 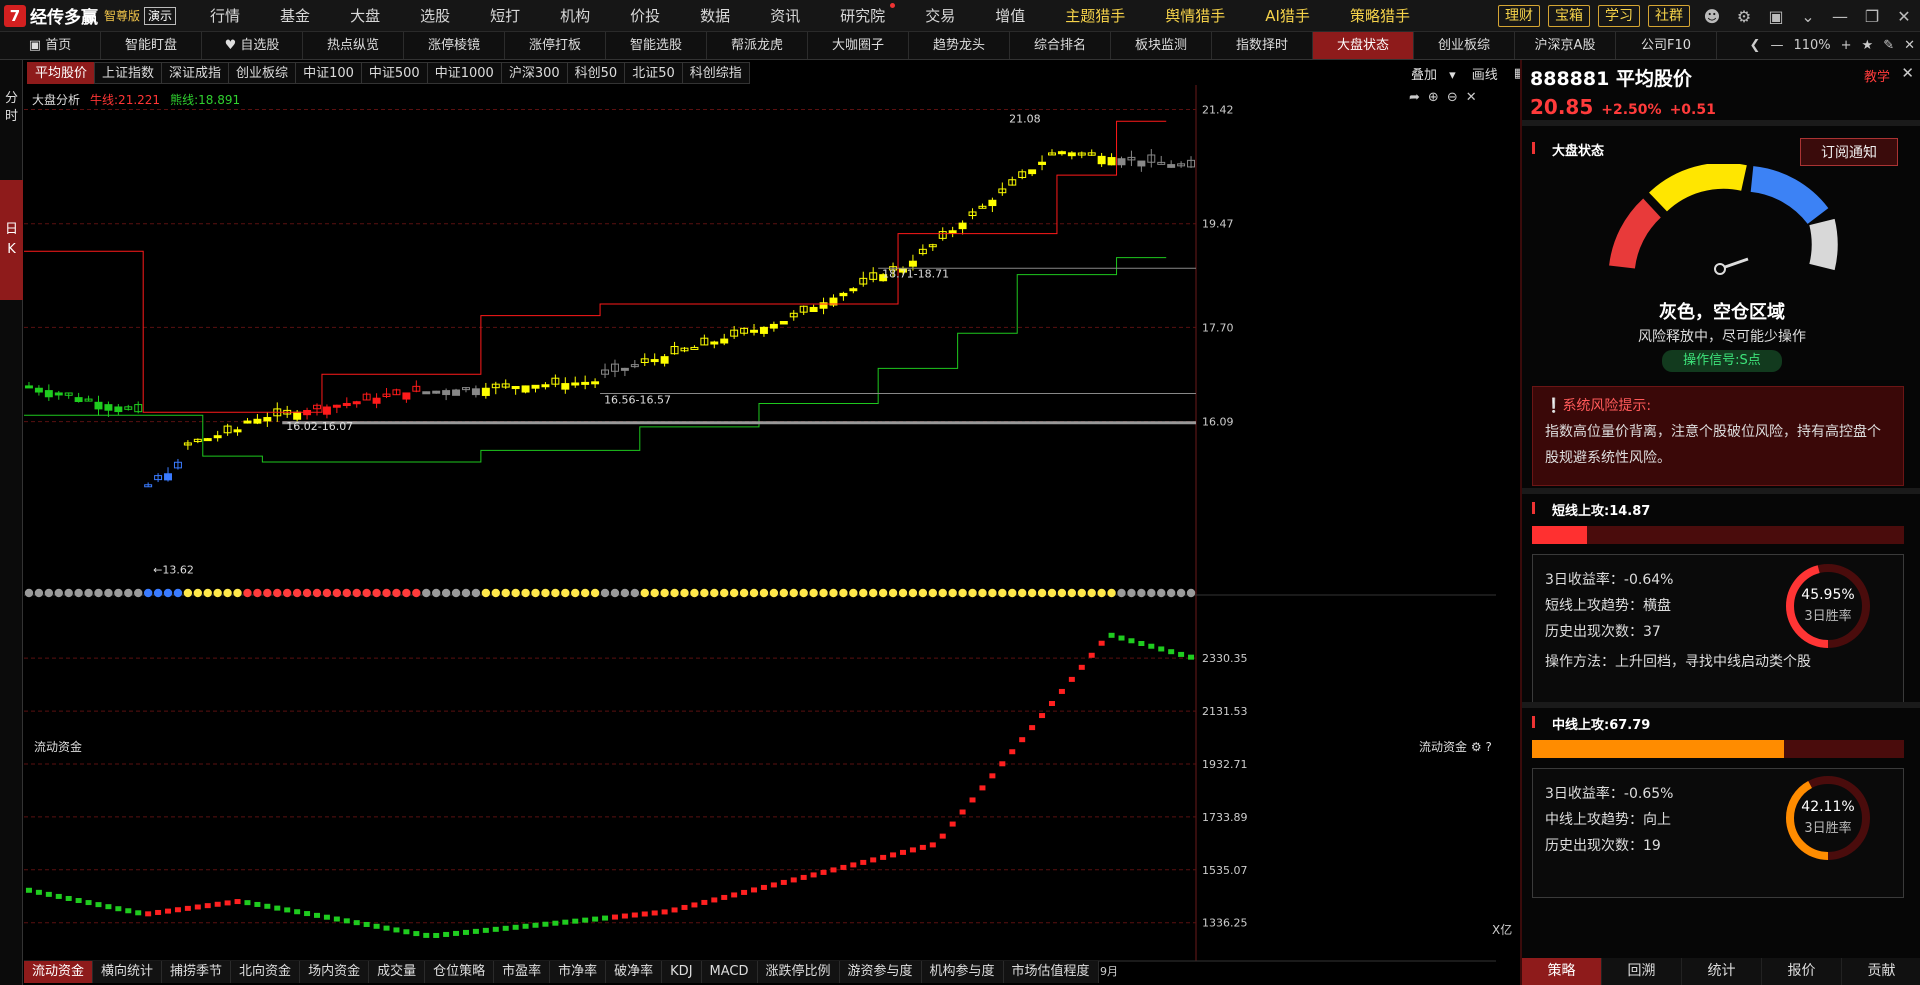 What do you see at coordinates (634, 972) in the screenshot?
I see `indicator-tab: 破净率` at bounding box center [634, 972].